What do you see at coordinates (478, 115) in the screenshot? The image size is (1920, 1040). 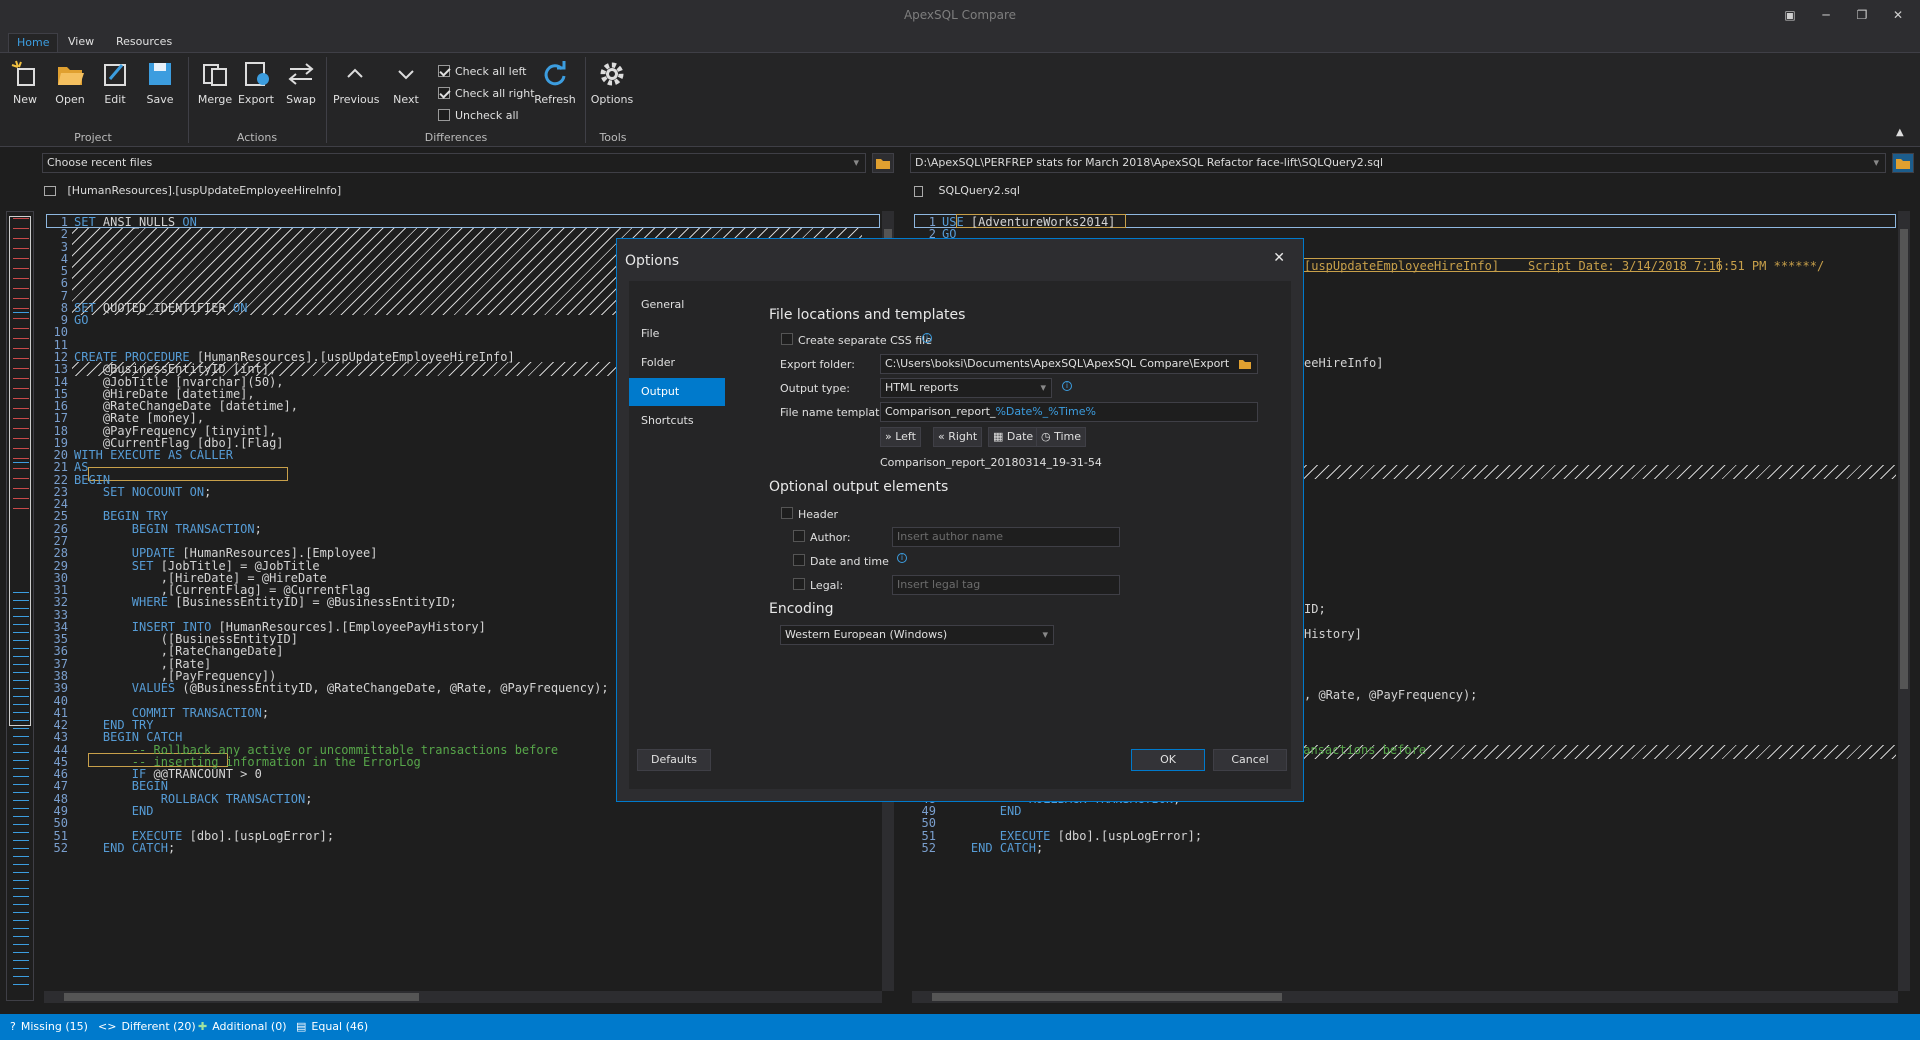 I see `uncheck-all: Uncheck all` at bounding box center [478, 115].